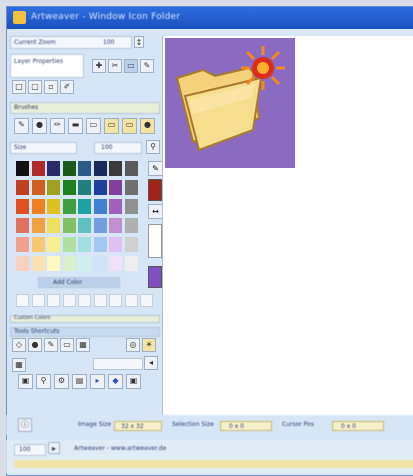 The image size is (413, 476). Describe the element at coordinates (25, 381) in the screenshot. I see `action-1-button: ▣` at that location.